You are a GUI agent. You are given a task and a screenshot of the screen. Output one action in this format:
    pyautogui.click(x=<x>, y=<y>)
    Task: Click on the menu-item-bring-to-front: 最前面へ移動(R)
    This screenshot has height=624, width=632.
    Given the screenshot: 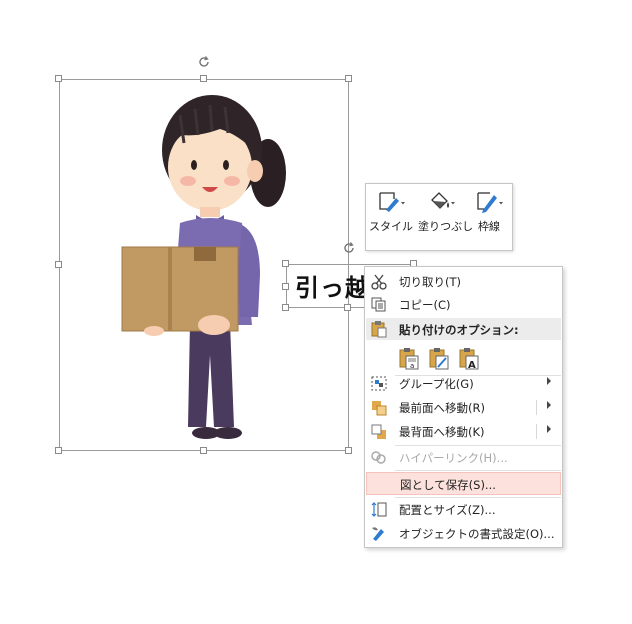 What is the action you would take?
    pyautogui.click(x=463, y=407)
    